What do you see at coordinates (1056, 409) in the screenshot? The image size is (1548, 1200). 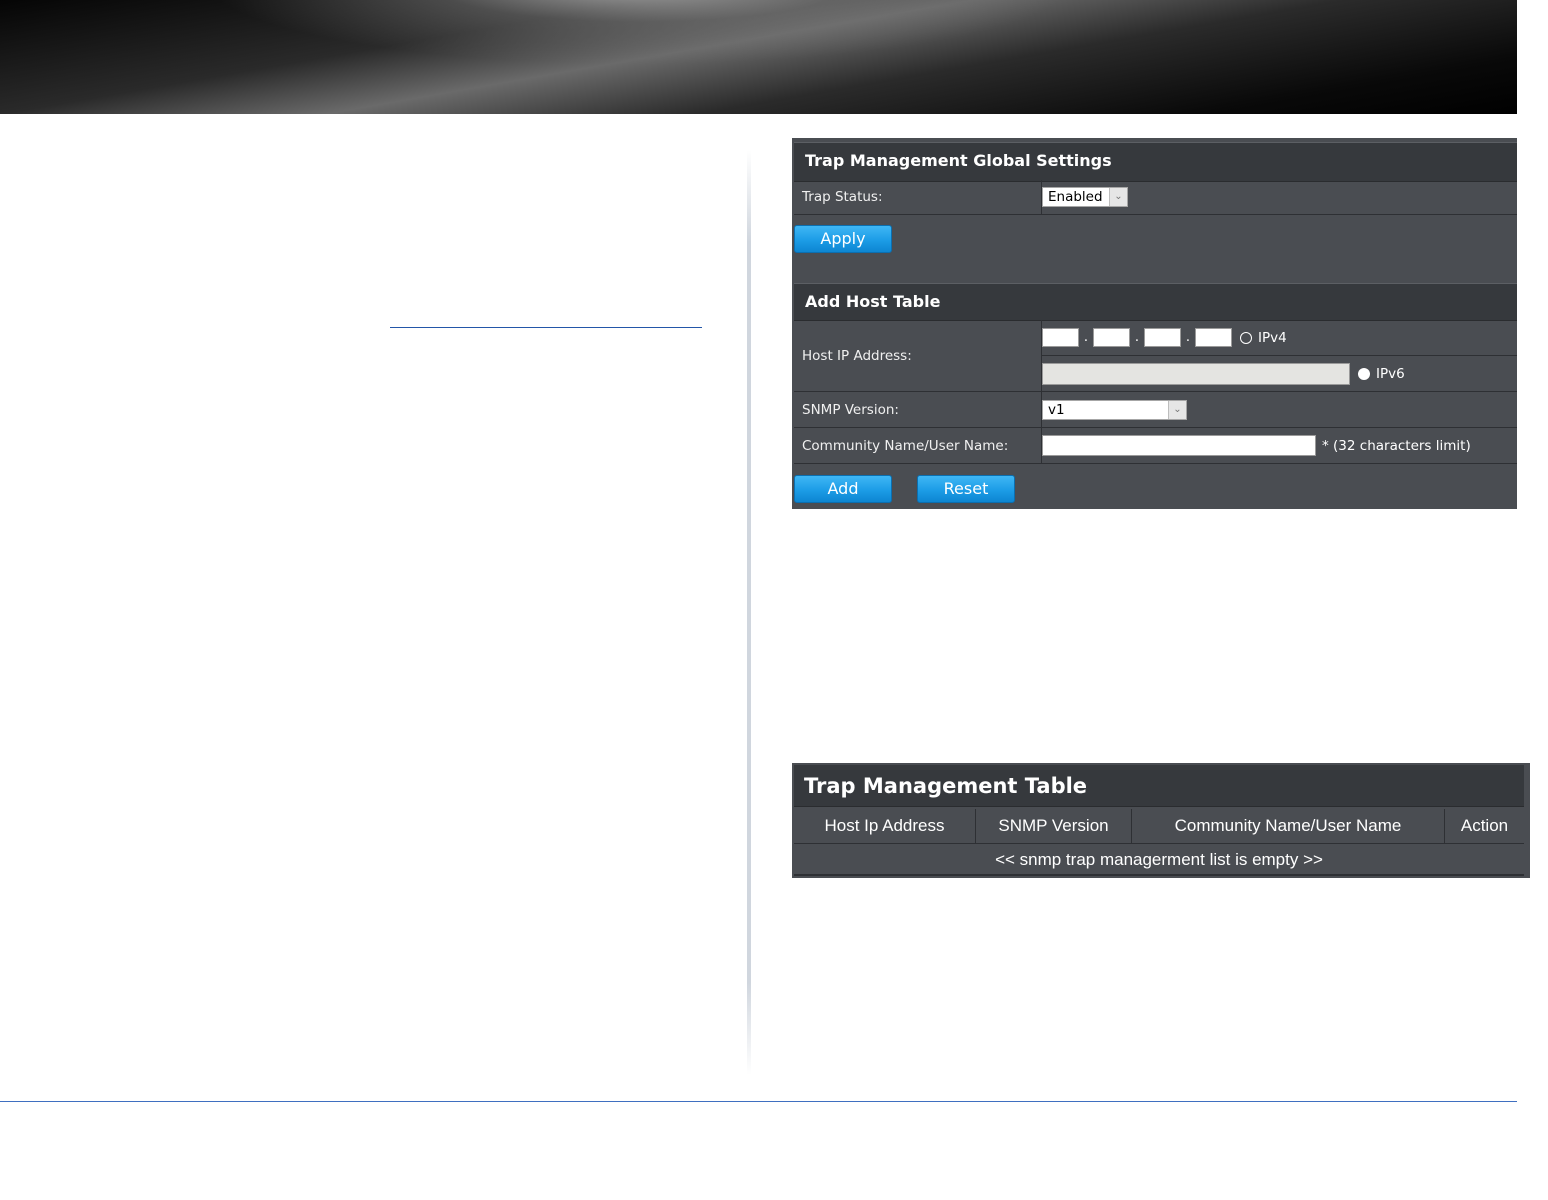 I see `snmp-version-value: v1` at bounding box center [1056, 409].